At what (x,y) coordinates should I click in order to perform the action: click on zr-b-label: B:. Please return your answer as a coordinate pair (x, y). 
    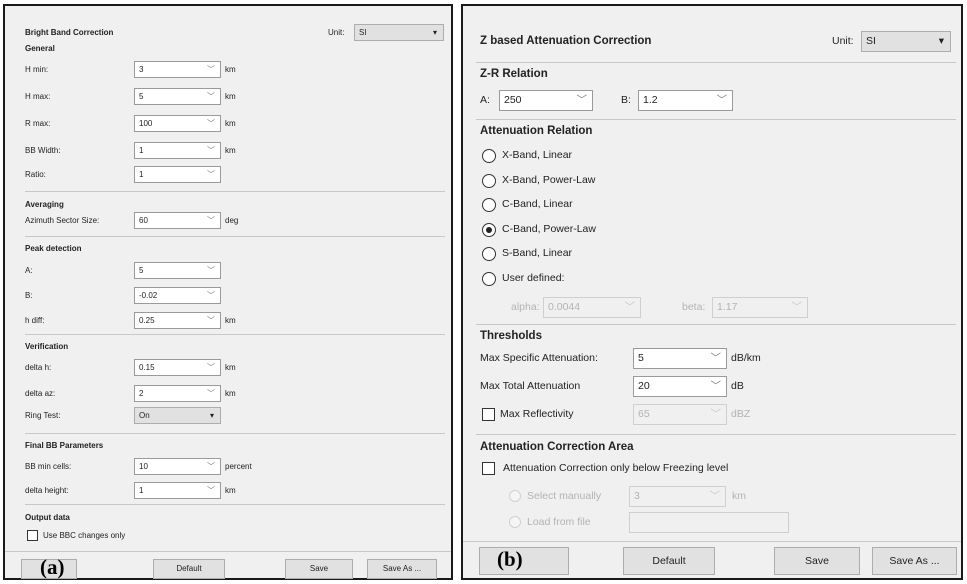
    Looking at the image, I should click on (626, 100).